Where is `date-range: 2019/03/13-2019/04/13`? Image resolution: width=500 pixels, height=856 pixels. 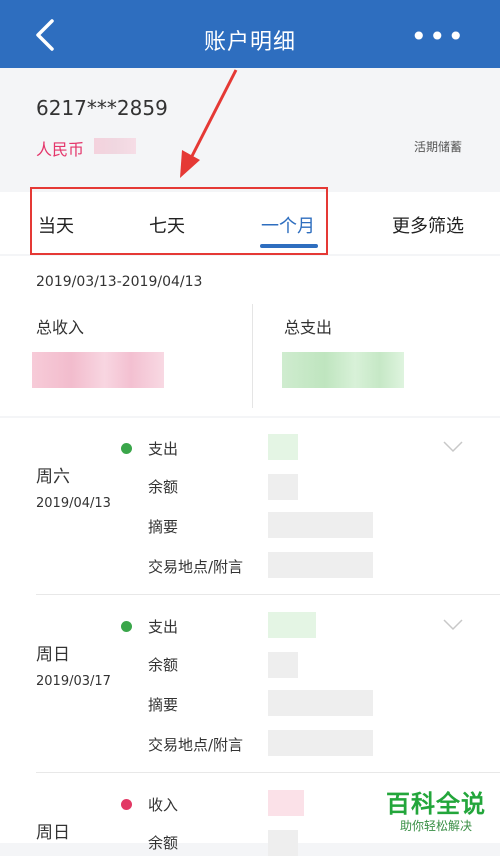 date-range: 2019/03/13-2019/04/13 is located at coordinates (119, 282).